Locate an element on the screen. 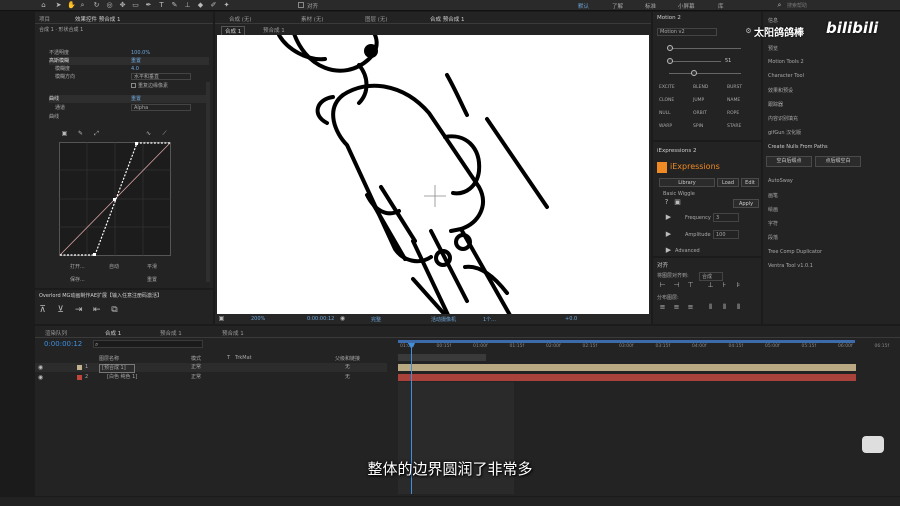  workspace-default: 默认 is located at coordinates (583, 6).